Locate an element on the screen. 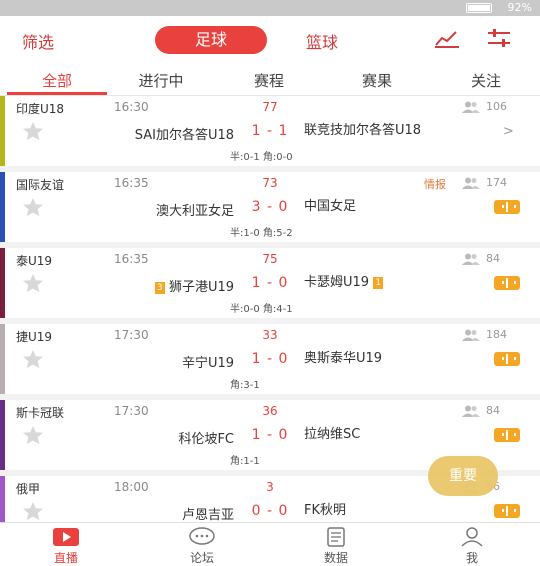  person-icon is located at coordinates (472, 537).